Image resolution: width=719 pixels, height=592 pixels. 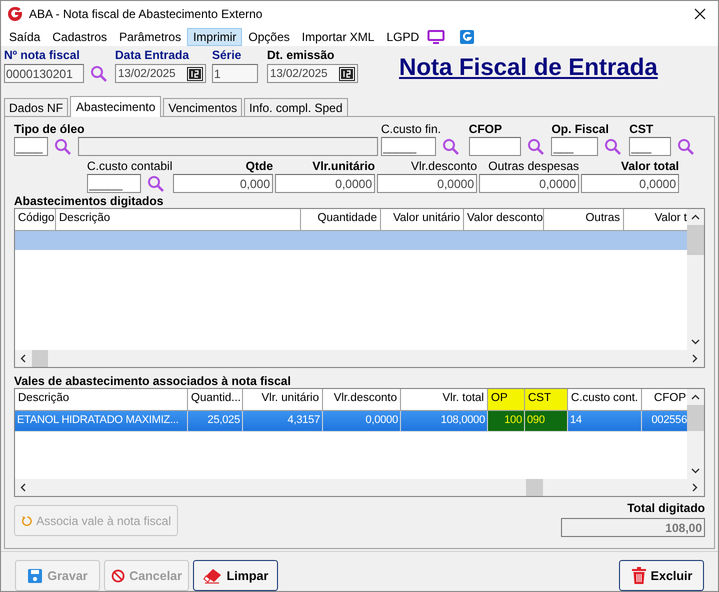 What do you see at coordinates (528, 68) in the screenshot?
I see `page-heading: Nota Fiscal de Entrada` at bounding box center [528, 68].